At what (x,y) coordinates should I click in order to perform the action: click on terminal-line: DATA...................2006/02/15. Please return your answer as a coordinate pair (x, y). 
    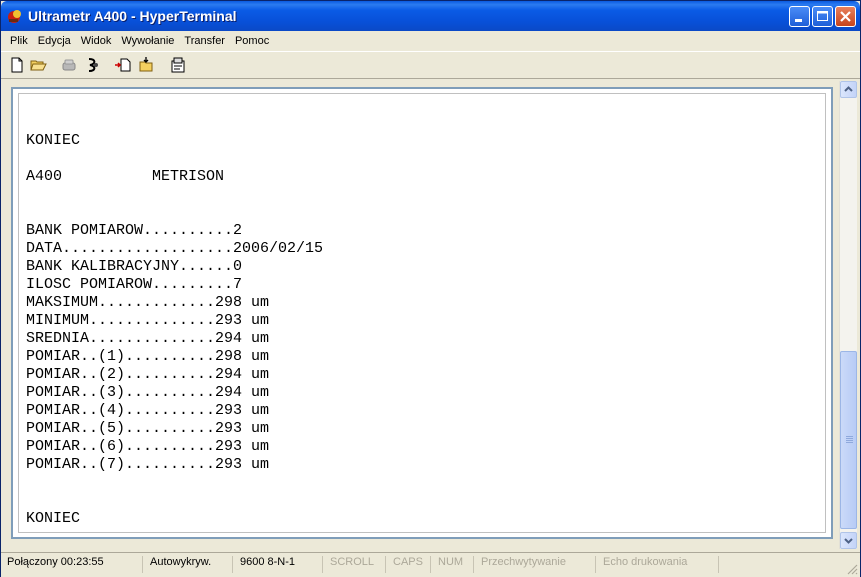
    Looking at the image, I should click on (175, 248).